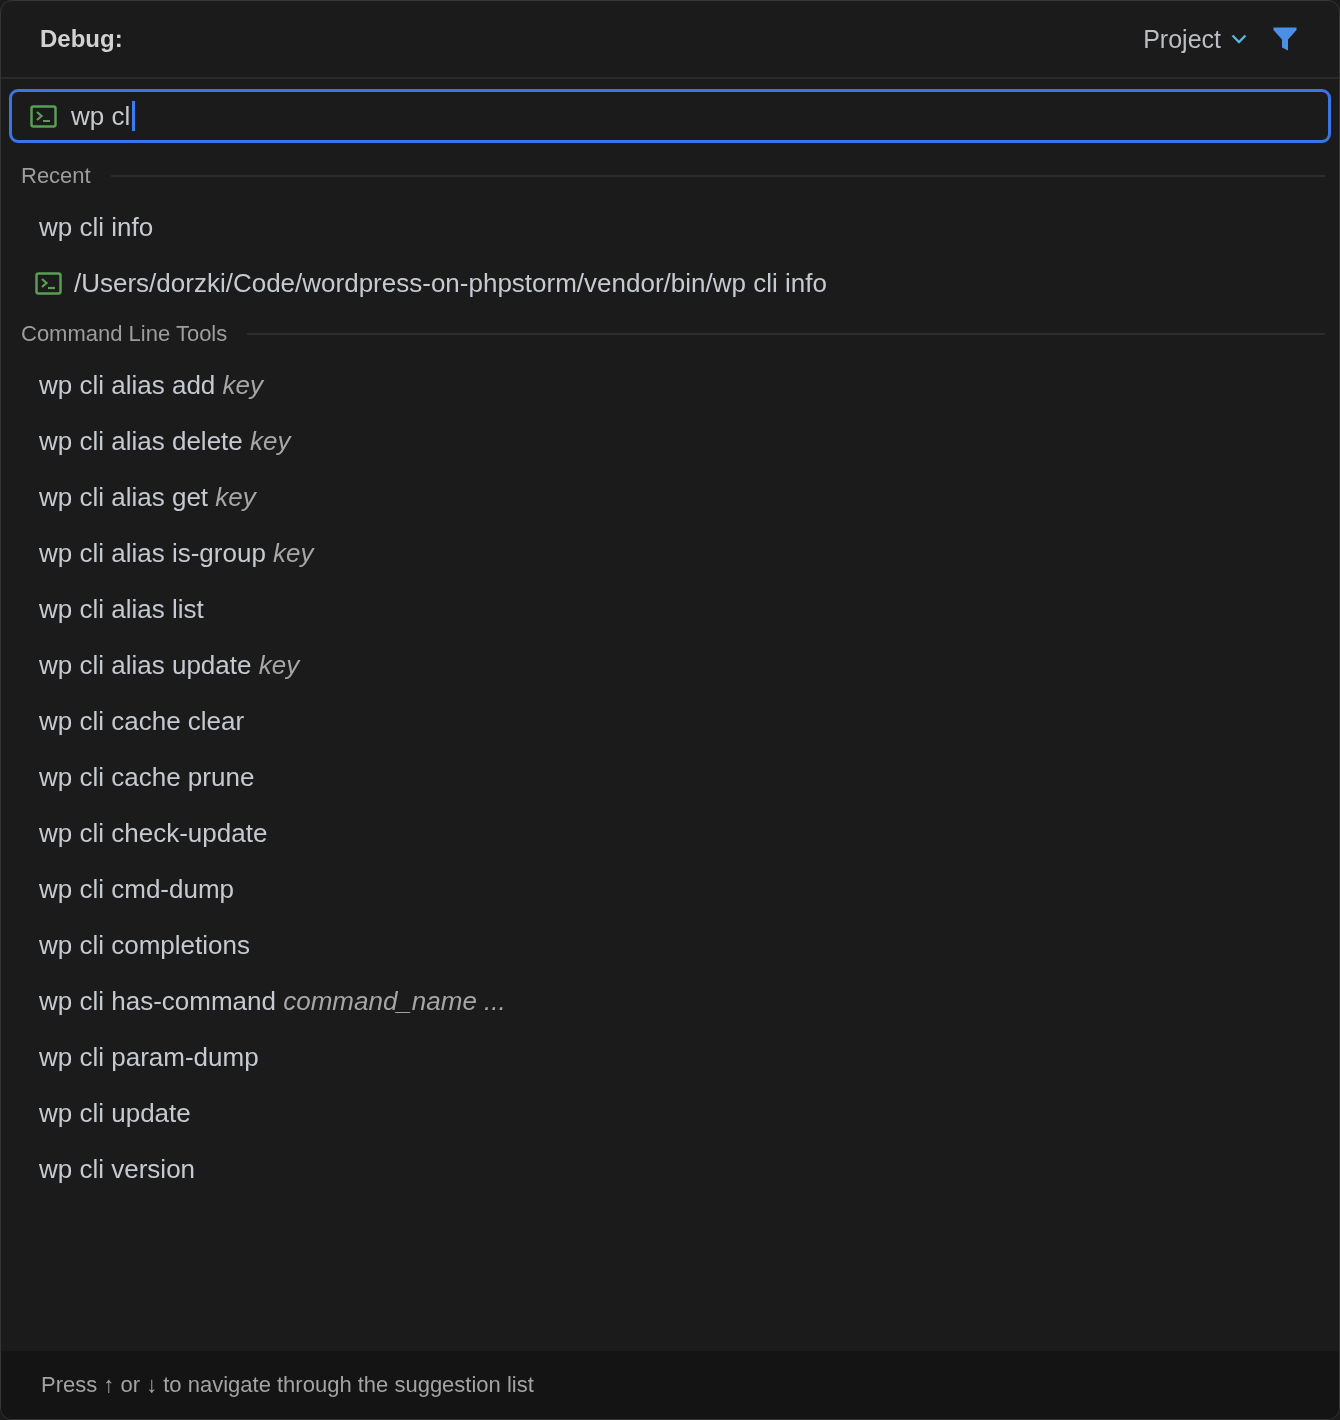 This screenshot has width=1340, height=1420. What do you see at coordinates (287, 1385) in the screenshot?
I see `footer-hint: Press ↑ or ↓ to navigate through the suggestion list` at bounding box center [287, 1385].